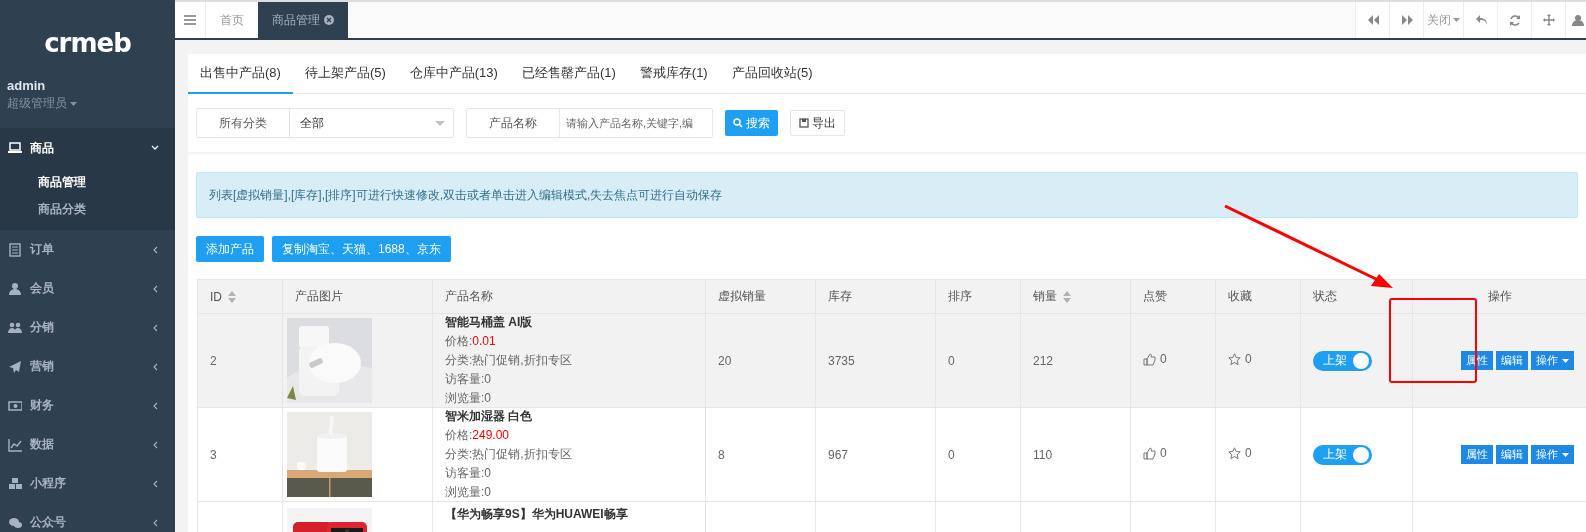 The height and width of the screenshot is (532, 1586). I want to click on search-icon, so click(738, 123).